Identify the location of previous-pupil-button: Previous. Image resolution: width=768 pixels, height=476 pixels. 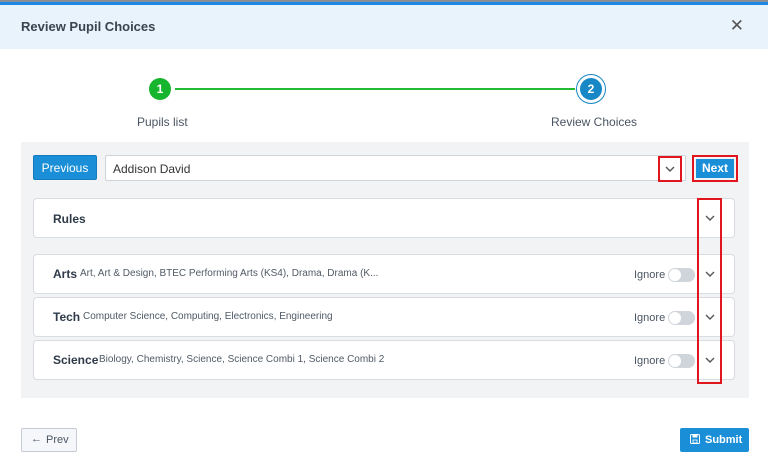
(65, 167).